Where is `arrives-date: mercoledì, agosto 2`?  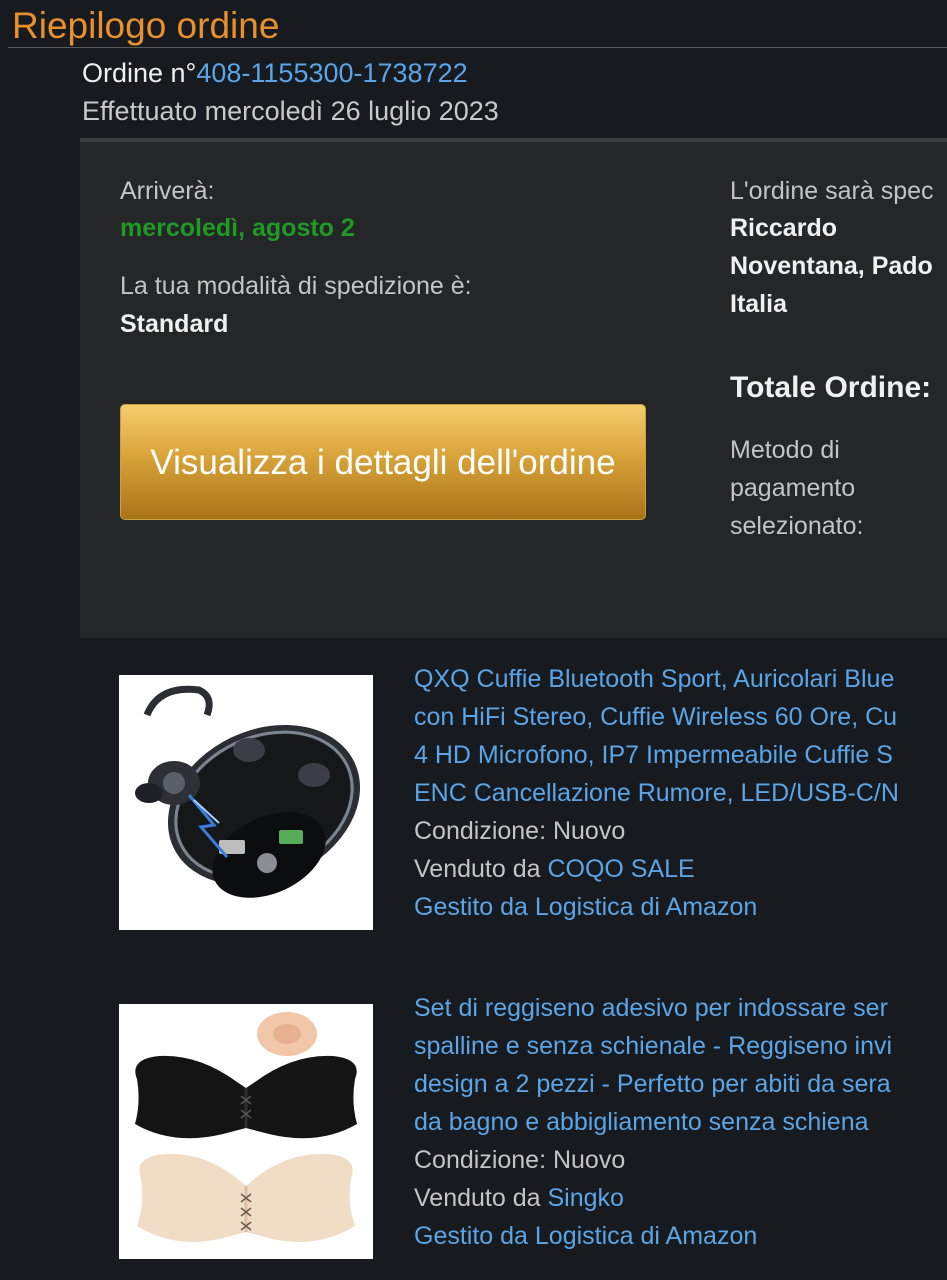 arrives-date: mercoledì, agosto 2 is located at coordinates (237, 228).